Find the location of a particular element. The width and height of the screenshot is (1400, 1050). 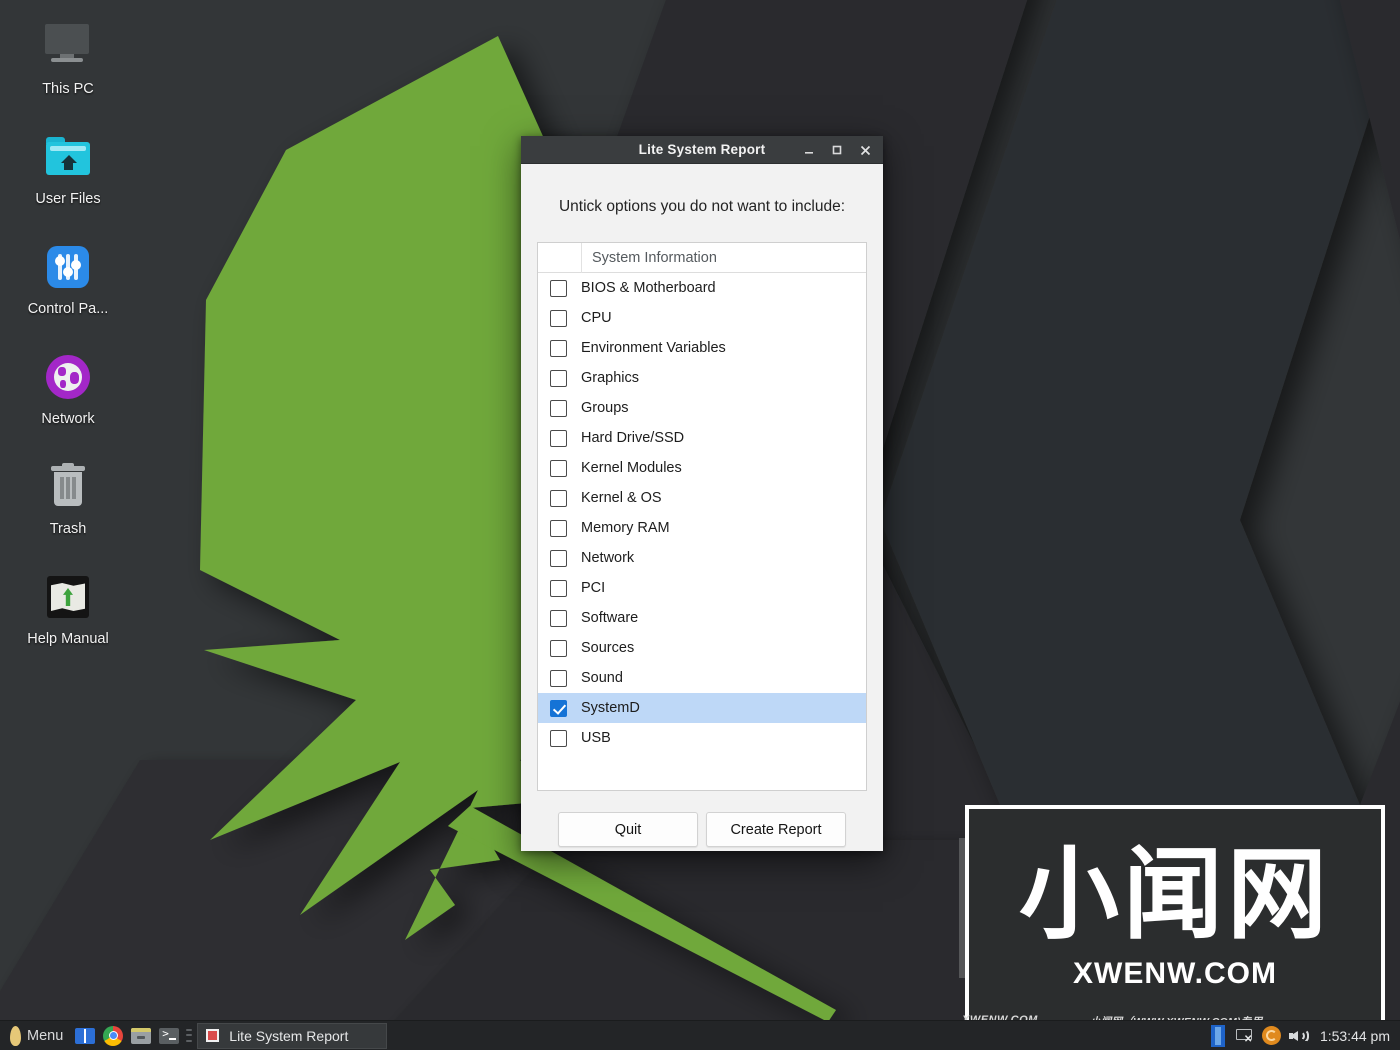

globe-icon is located at coordinates (68, 377).